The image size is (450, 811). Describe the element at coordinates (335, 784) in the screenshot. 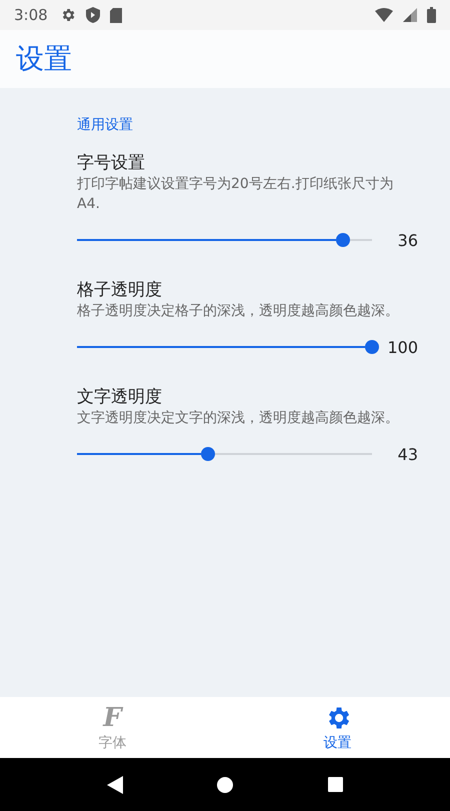

I see `recents-icon` at that location.